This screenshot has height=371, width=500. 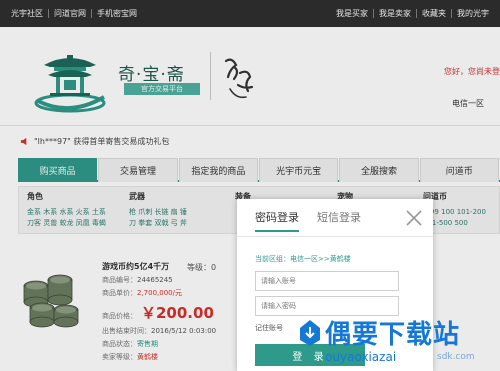 I want to click on topbar-link-favorites: 收藏夹, so click(x=434, y=13).